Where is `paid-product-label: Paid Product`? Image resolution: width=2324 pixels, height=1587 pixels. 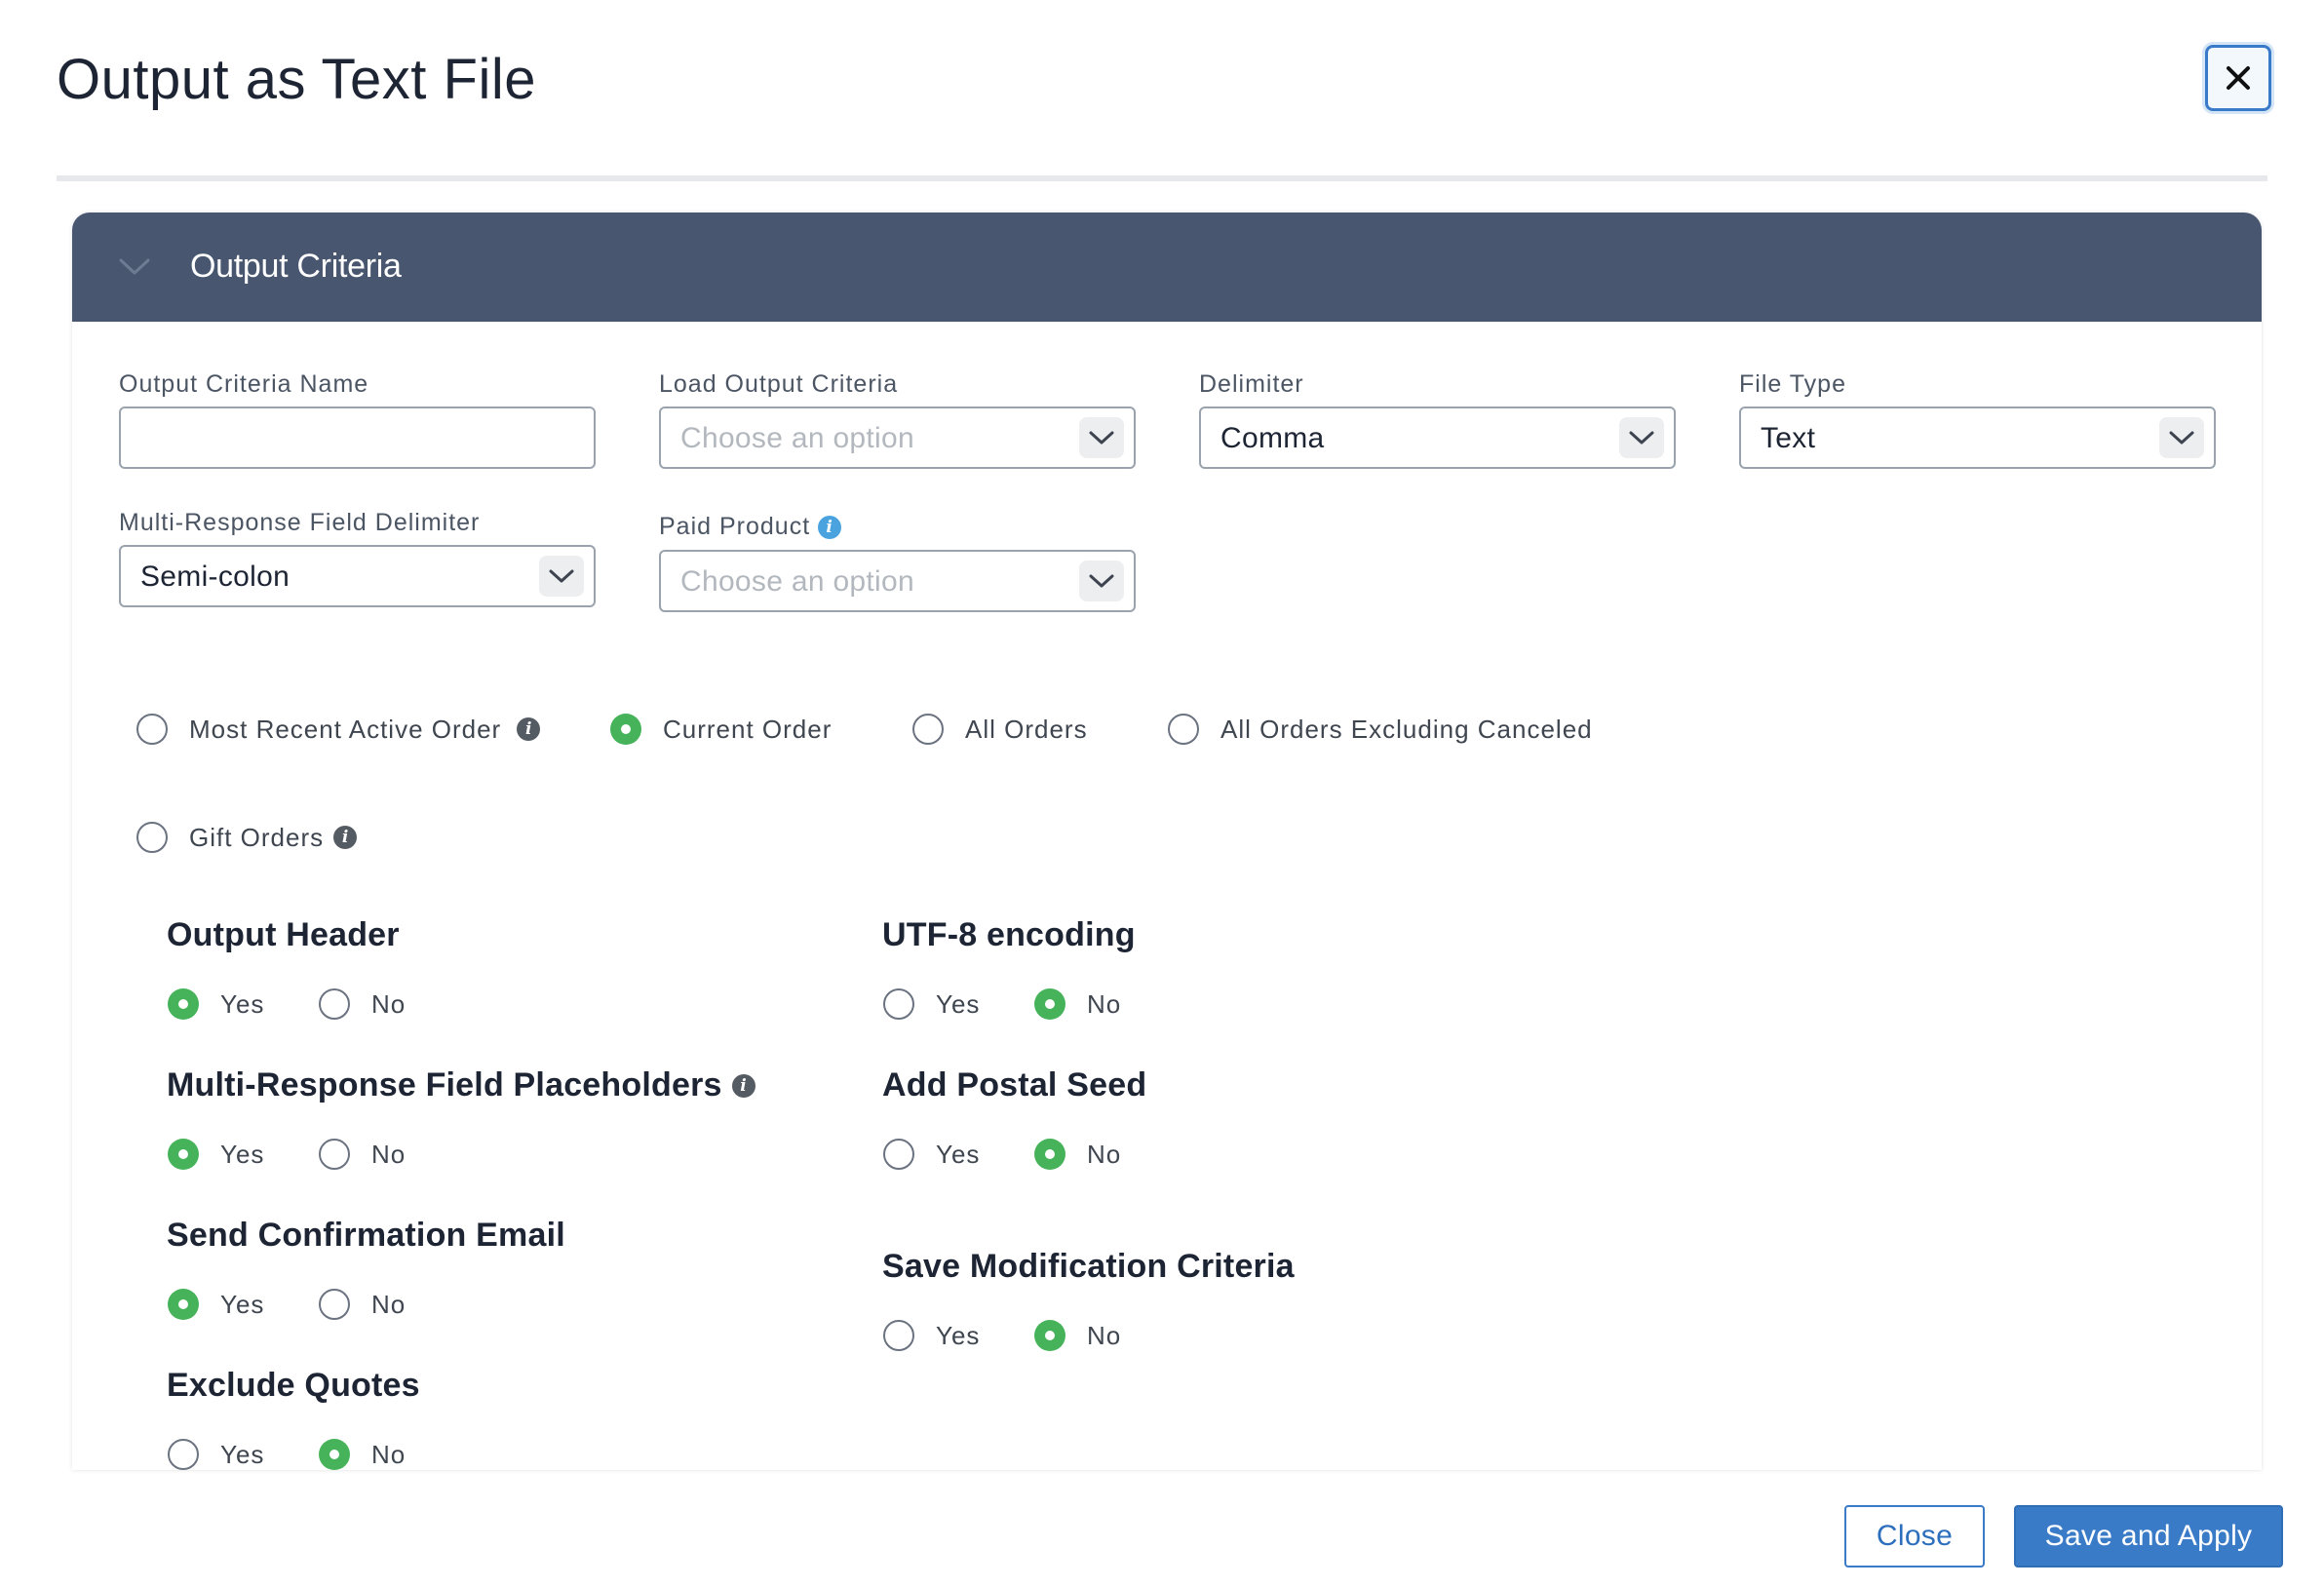 paid-product-label: Paid Product is located at coordinates (735, 526).